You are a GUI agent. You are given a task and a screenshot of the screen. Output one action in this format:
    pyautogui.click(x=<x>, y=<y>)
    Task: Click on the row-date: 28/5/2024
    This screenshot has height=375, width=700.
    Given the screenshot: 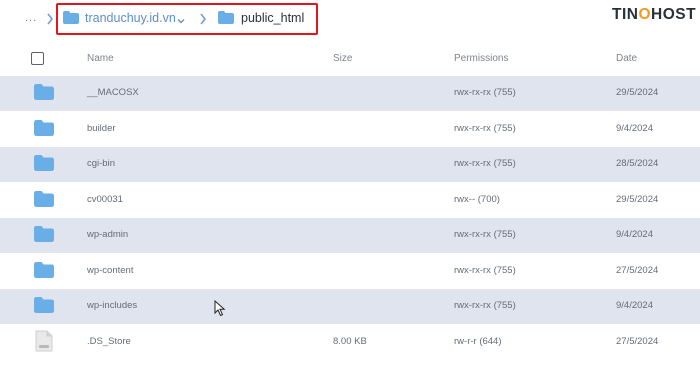 What is the action you would take?
    pyautogui.click(x=637, y=163)
    